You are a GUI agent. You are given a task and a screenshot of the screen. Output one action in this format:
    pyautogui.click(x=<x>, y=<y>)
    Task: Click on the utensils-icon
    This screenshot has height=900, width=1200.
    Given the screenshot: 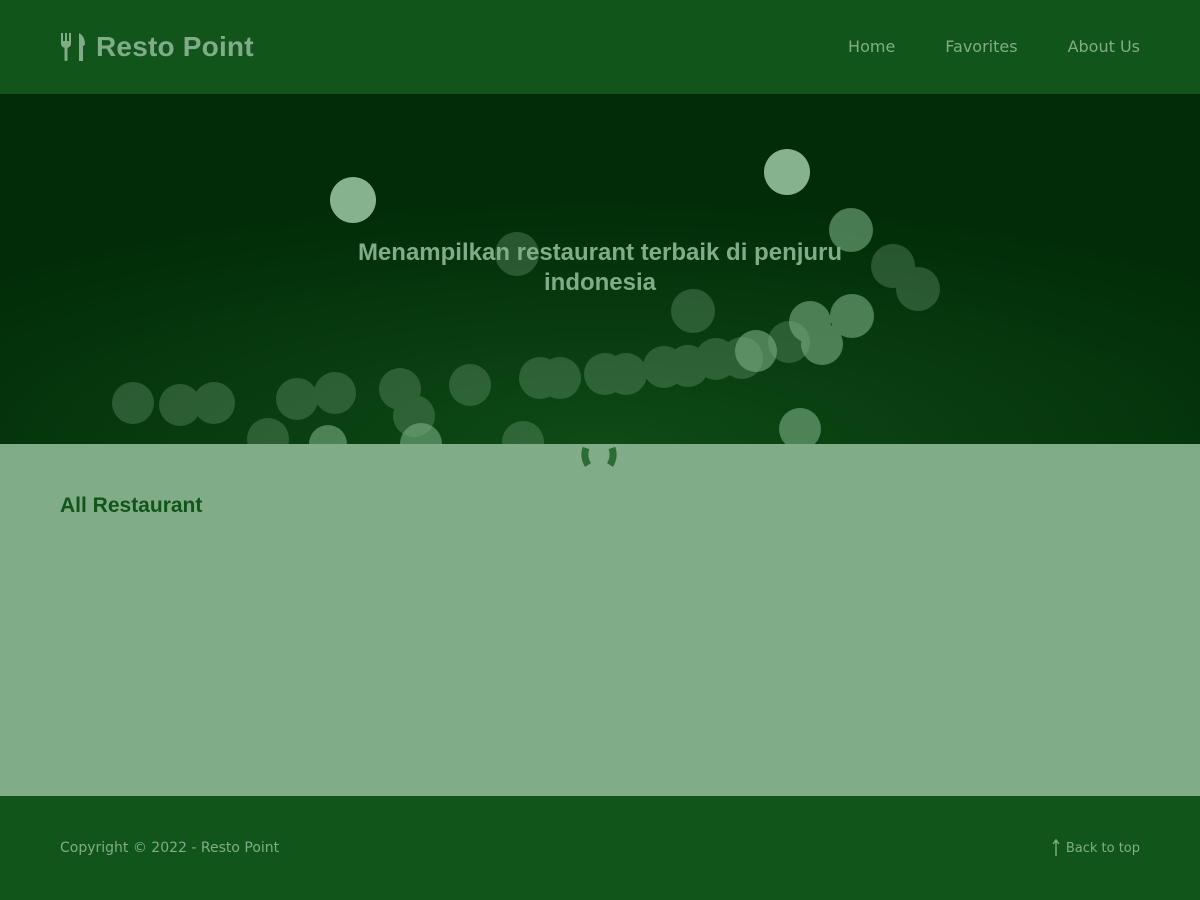 What is the action you would take?
    pyautogui.click(x=73, y=47)
    